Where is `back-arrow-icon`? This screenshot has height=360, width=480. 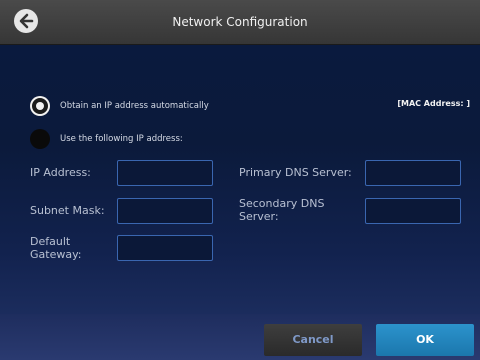 back-arrow-icon is located at coordinates (26, 21).